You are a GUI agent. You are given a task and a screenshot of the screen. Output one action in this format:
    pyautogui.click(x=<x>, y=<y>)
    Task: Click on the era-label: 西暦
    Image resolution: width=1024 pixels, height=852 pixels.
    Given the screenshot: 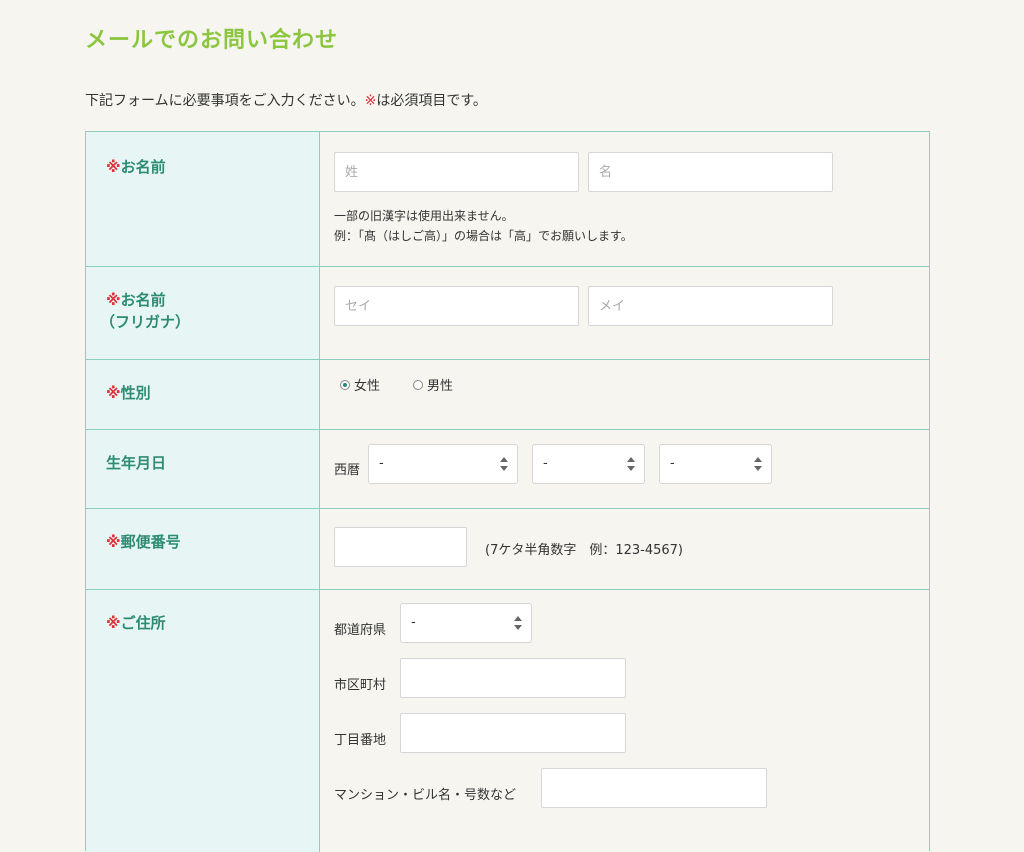 What is the action you would take?
    pyautogui.click(x=347, y=470)
    